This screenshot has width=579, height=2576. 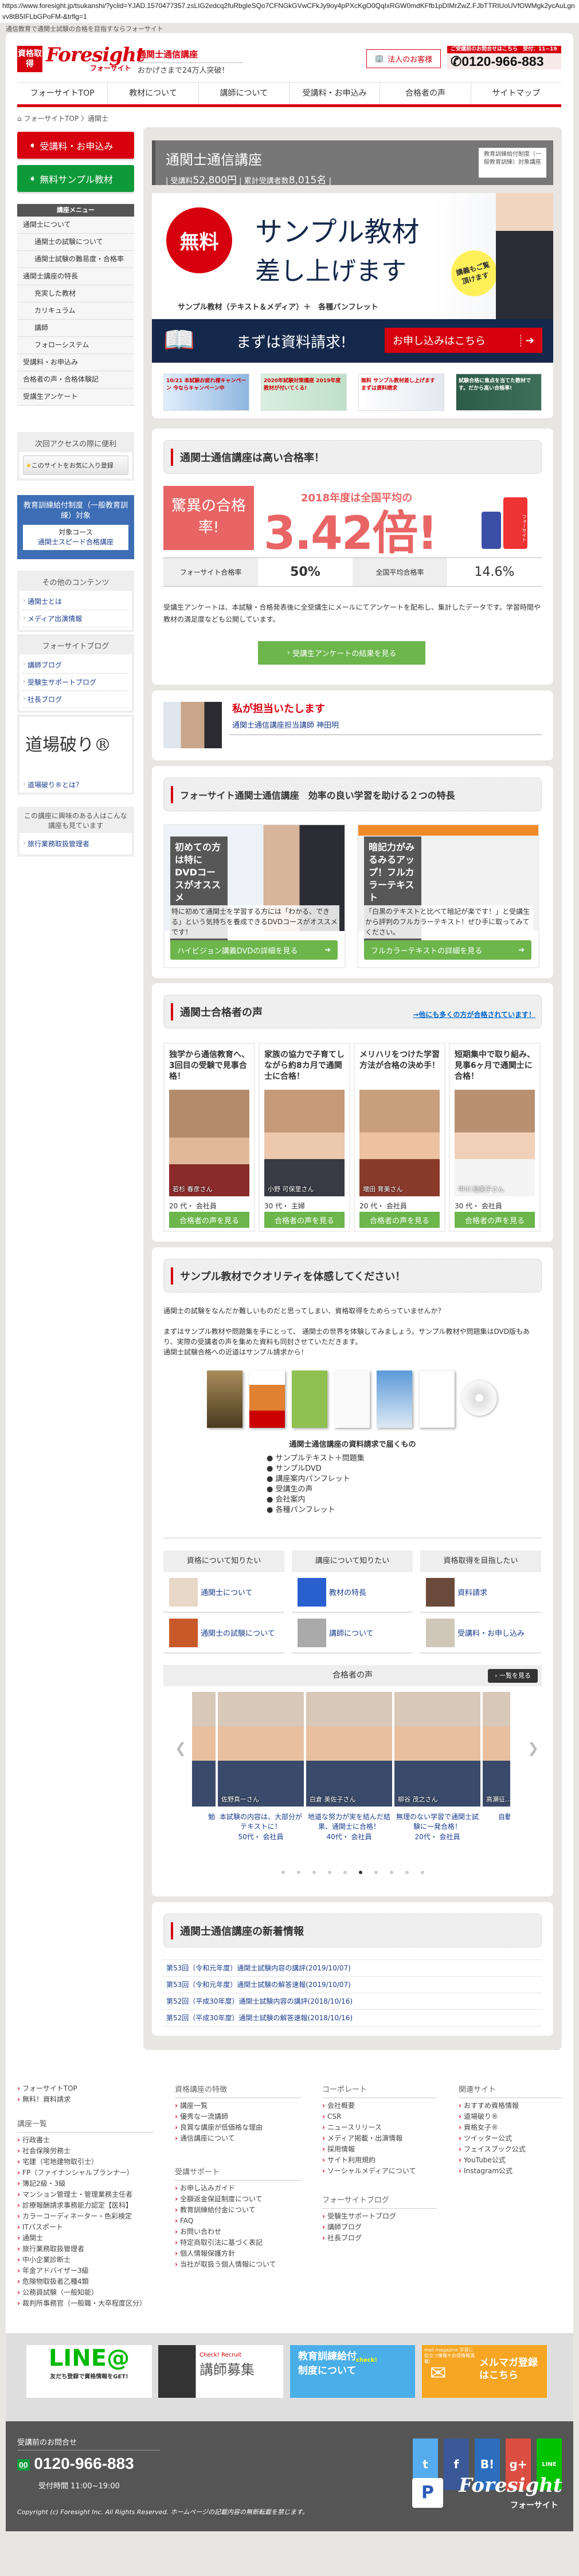 I want to click on slider-prev-arrow: ❮, so click(x=180, y=1748).